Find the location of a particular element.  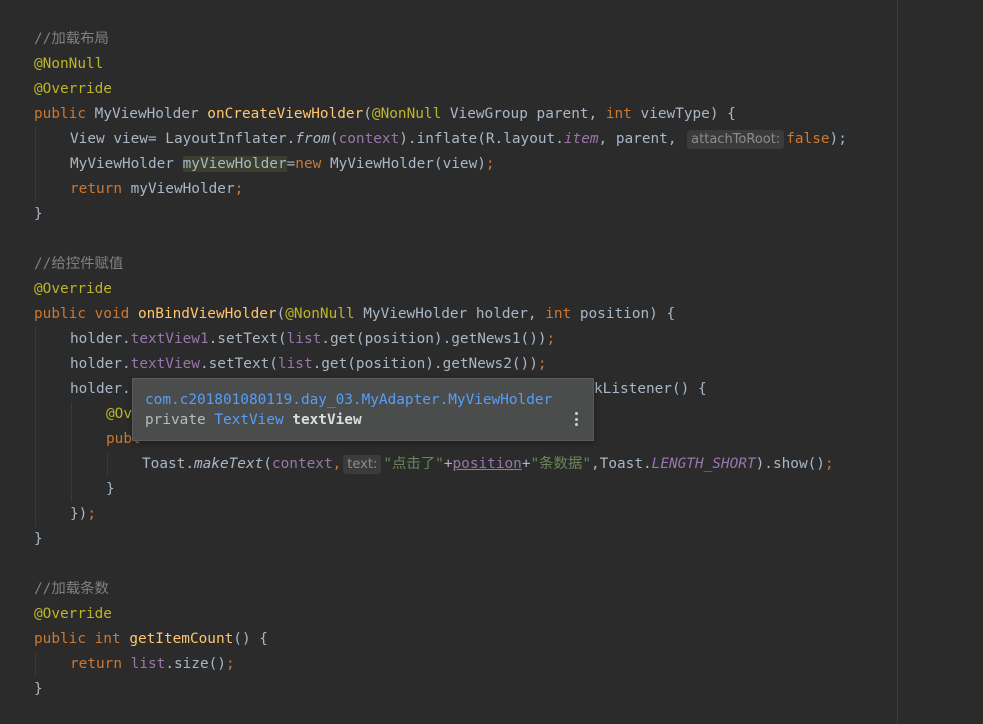

code-token: }) is located at coordinates (79, 514).